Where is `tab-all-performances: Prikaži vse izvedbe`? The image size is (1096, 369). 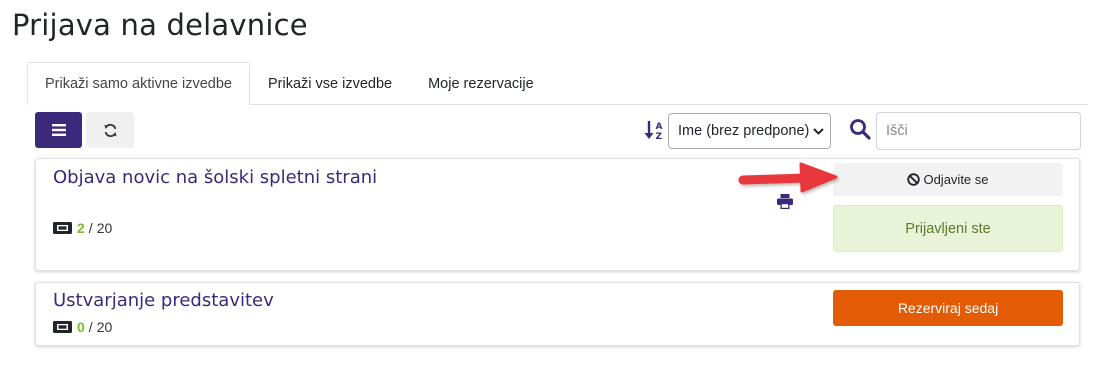
tab-all-performances: Prikaži vse izvedbe is located at coordinates (330, 82).